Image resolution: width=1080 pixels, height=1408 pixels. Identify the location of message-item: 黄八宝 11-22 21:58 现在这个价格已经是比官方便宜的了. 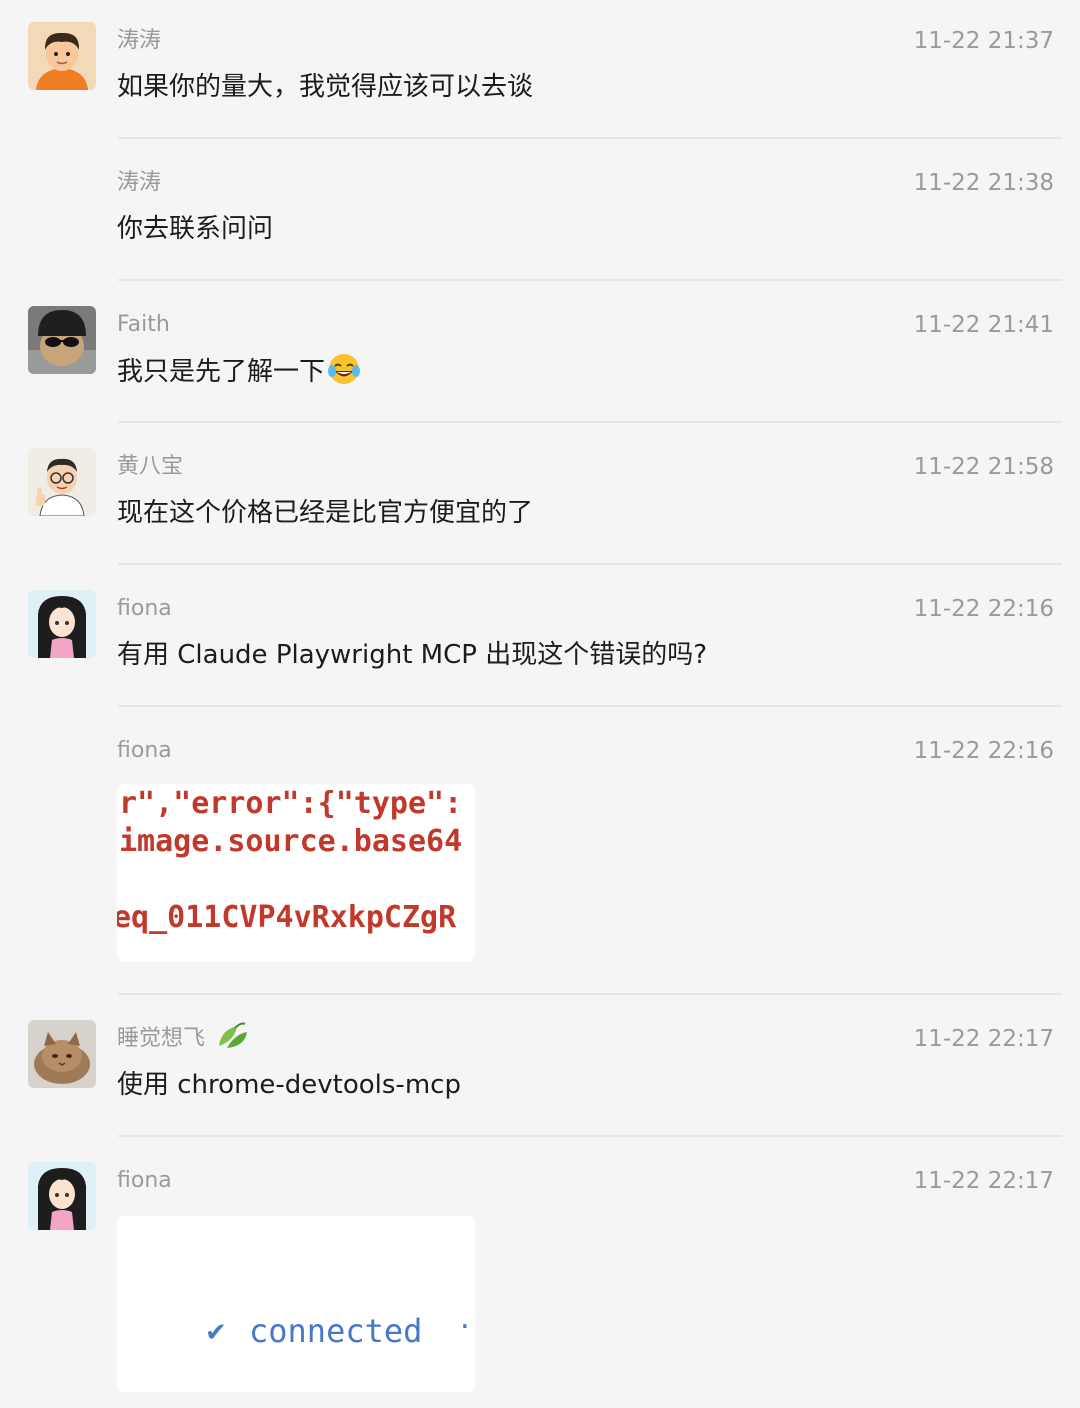
(540, 496).